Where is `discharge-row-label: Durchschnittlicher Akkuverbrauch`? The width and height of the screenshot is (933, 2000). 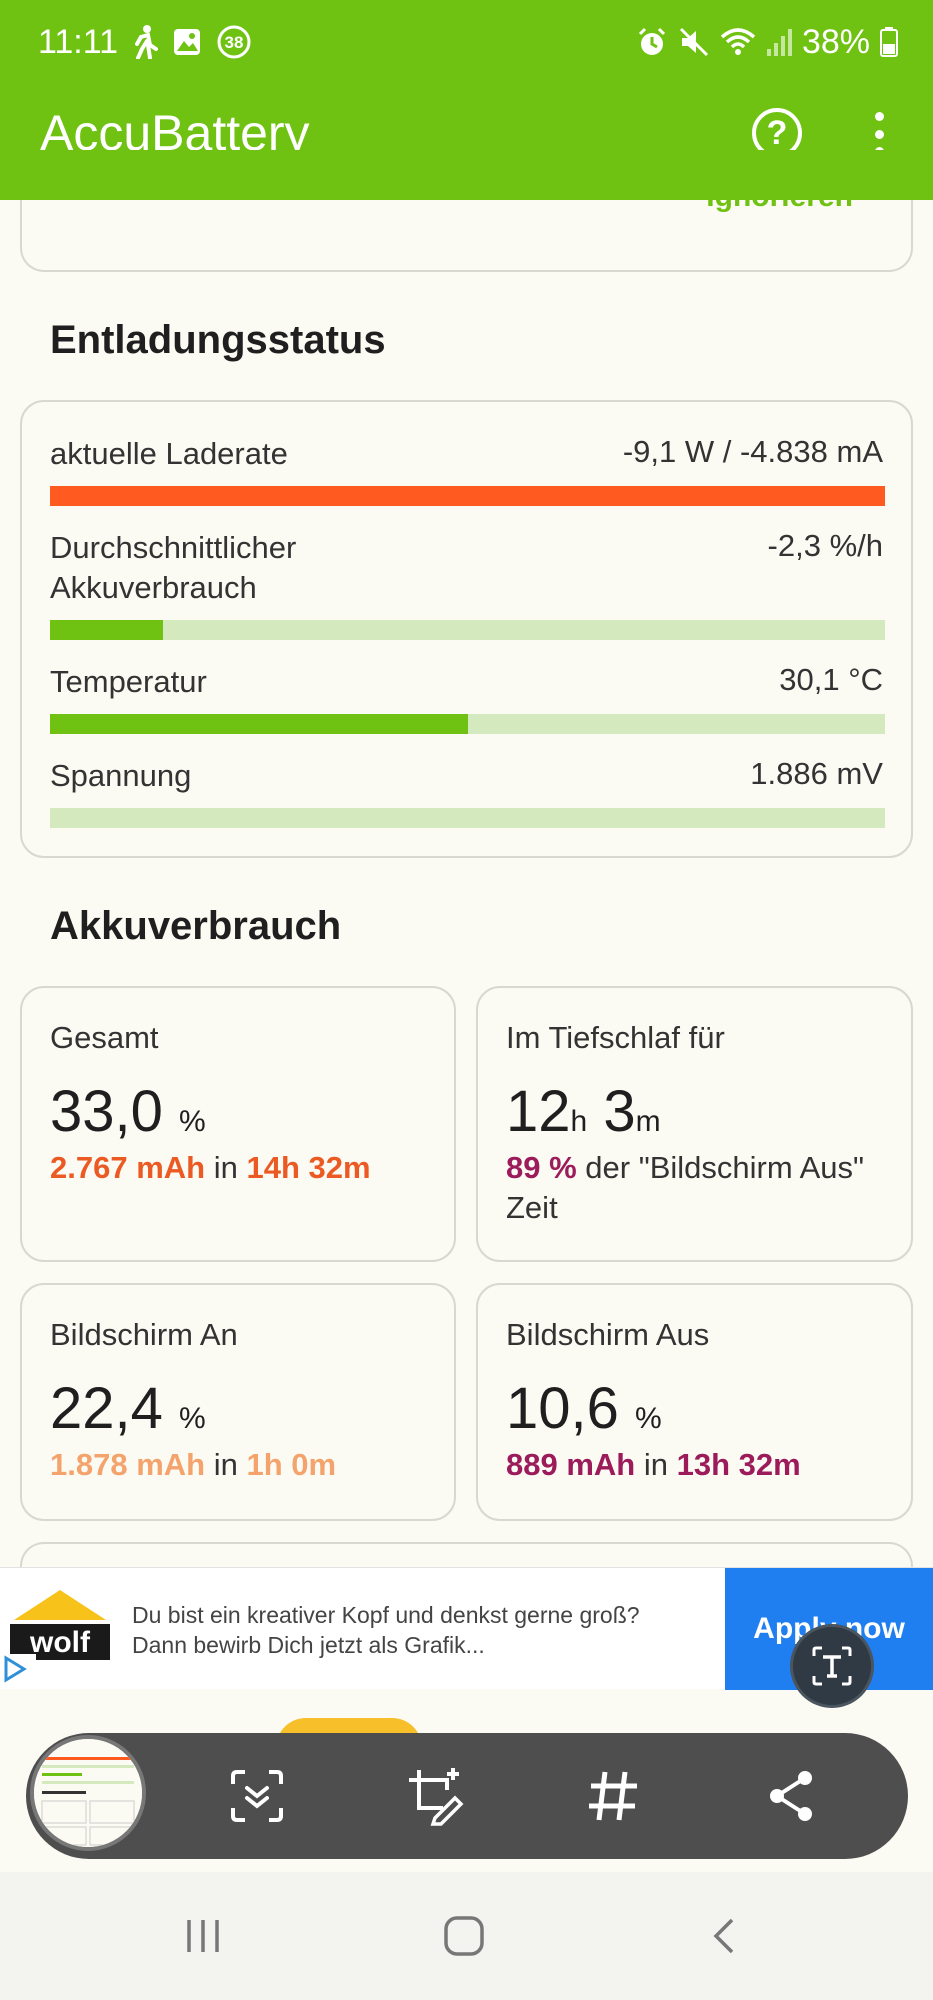 discharge-row-label: Durchschnittlicher Akkuverbrauch is located at coordinates (173, 567).